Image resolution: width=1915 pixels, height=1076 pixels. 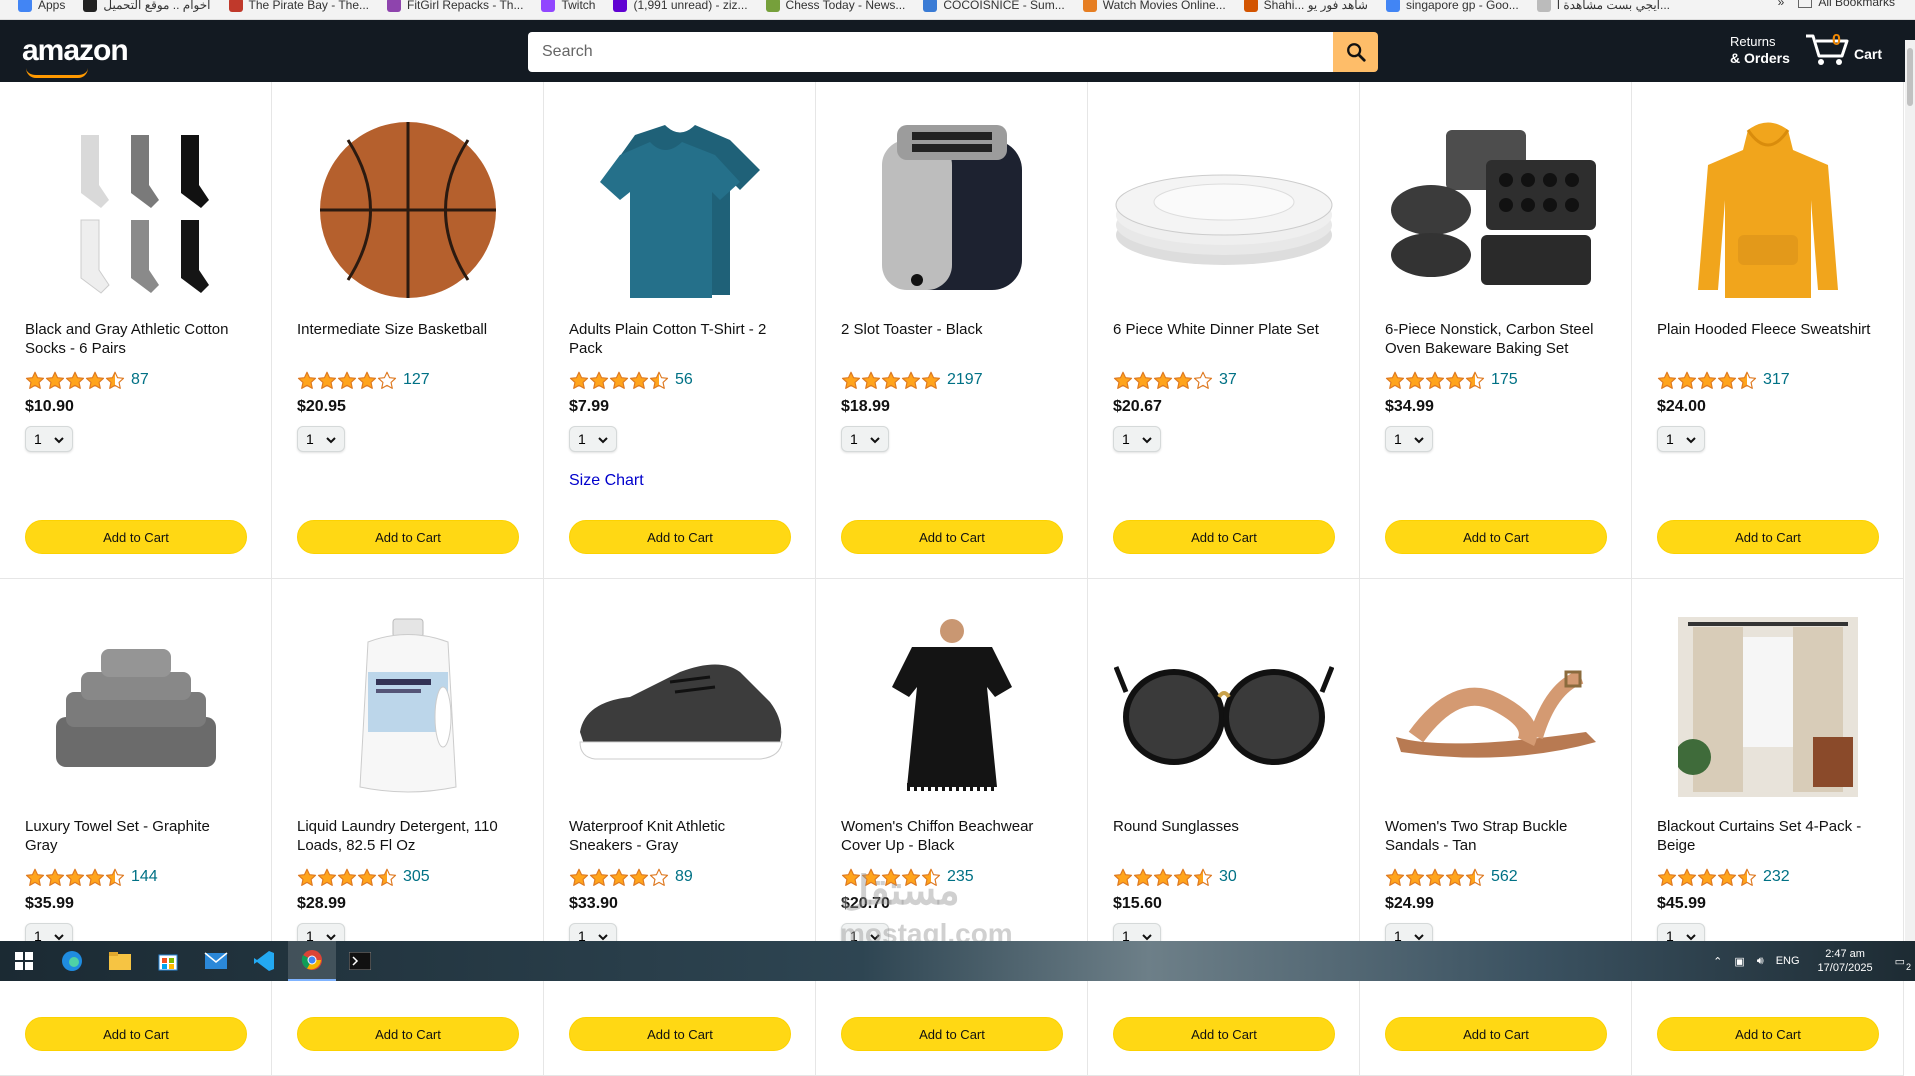 I want to click on file-explorer-icon, so click(x=120, y=961).